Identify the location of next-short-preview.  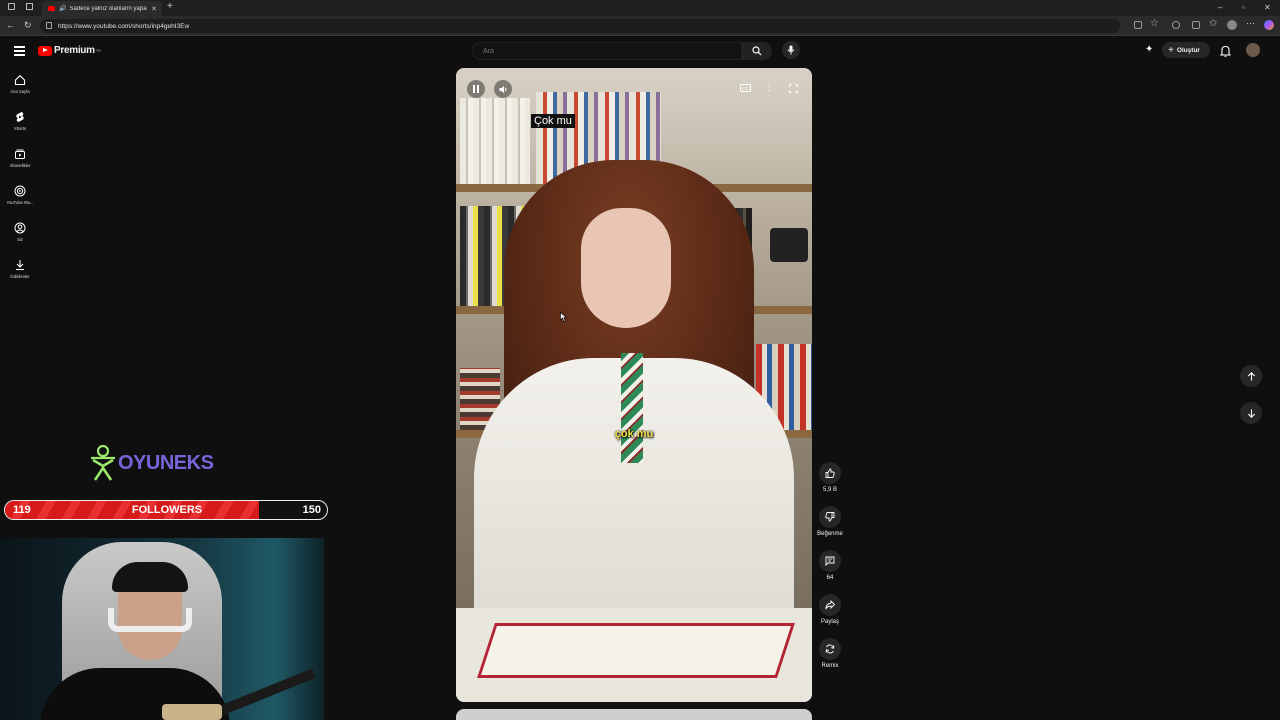
(634, 714).